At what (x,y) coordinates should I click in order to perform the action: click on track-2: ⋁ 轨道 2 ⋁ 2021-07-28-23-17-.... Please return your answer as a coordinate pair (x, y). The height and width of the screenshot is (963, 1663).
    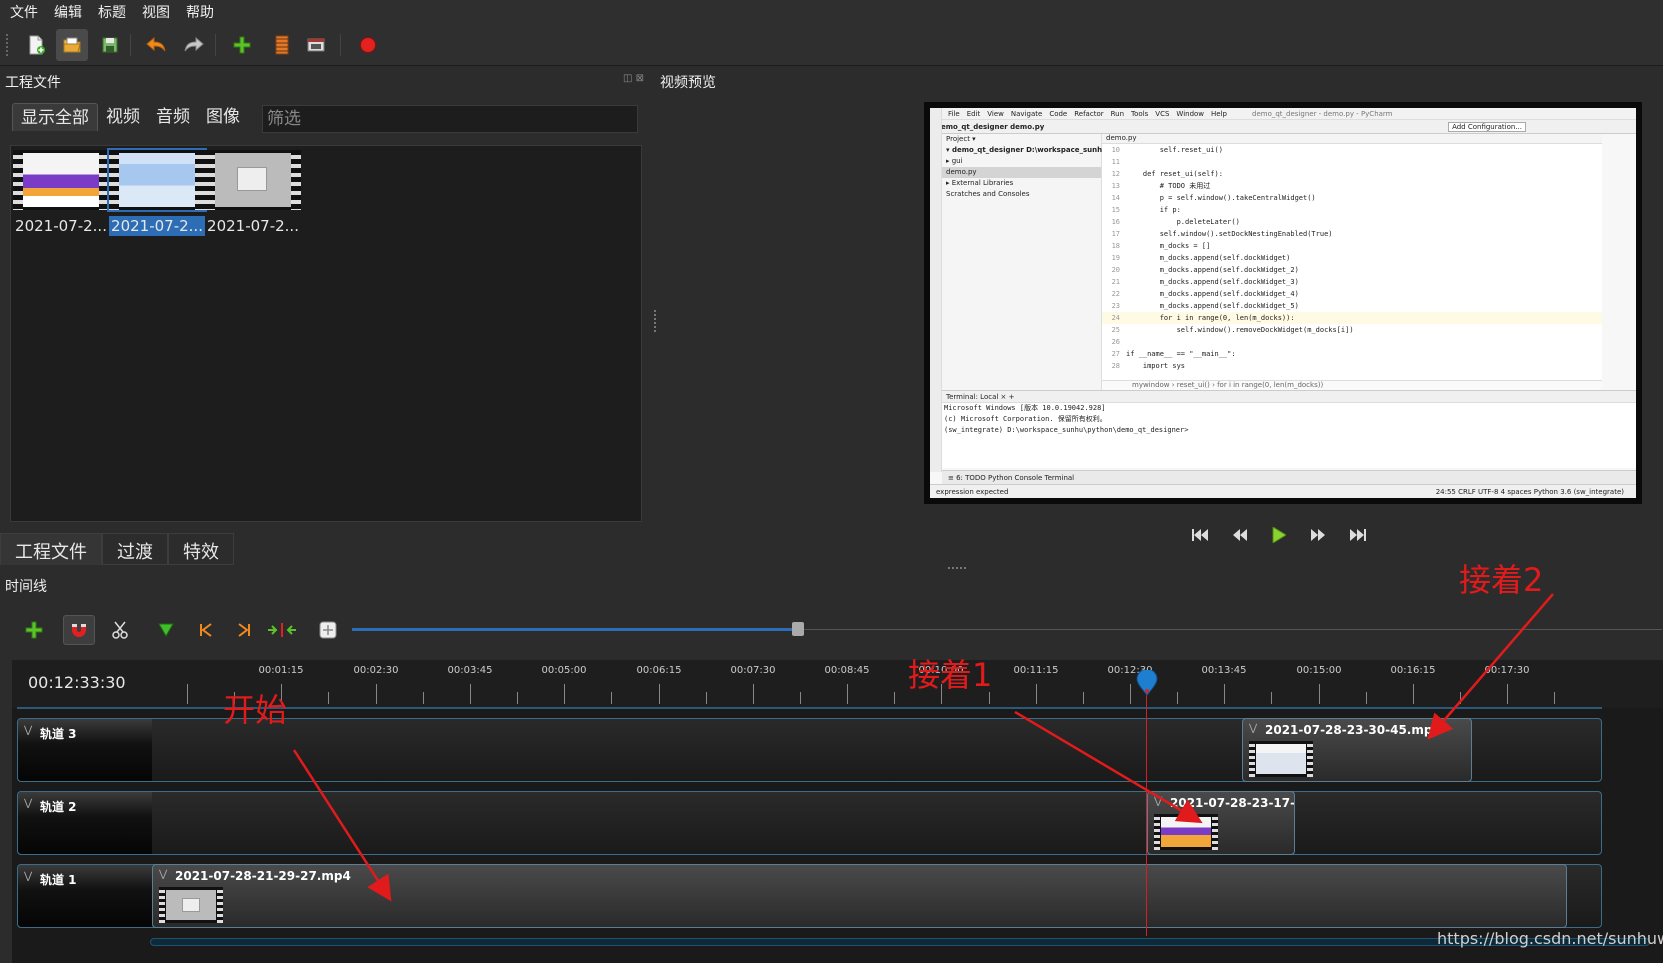
    Looking at the image, I should click on (809, 823).